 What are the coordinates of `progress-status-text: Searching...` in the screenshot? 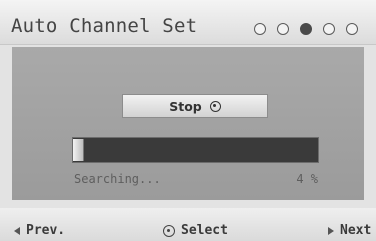 It's located at (117, 179).